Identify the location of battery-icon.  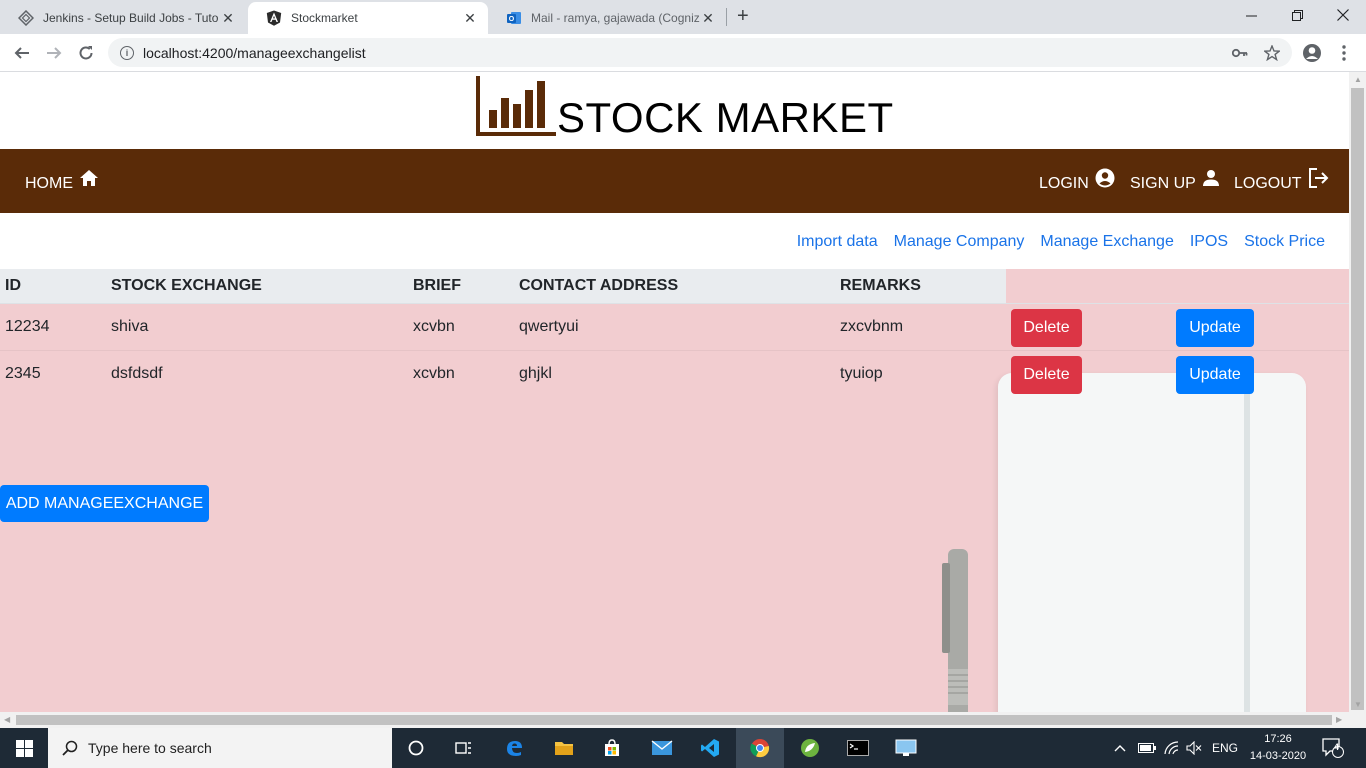
(1147, 748).